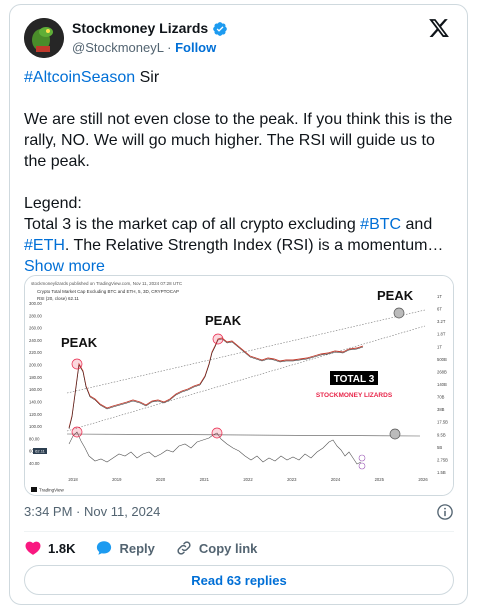 The height and width of the screenshot is (611, 478). Describe the element at coordinates (380, 479) in the screenshot. I see `x-tick-label: 2025` at that location.